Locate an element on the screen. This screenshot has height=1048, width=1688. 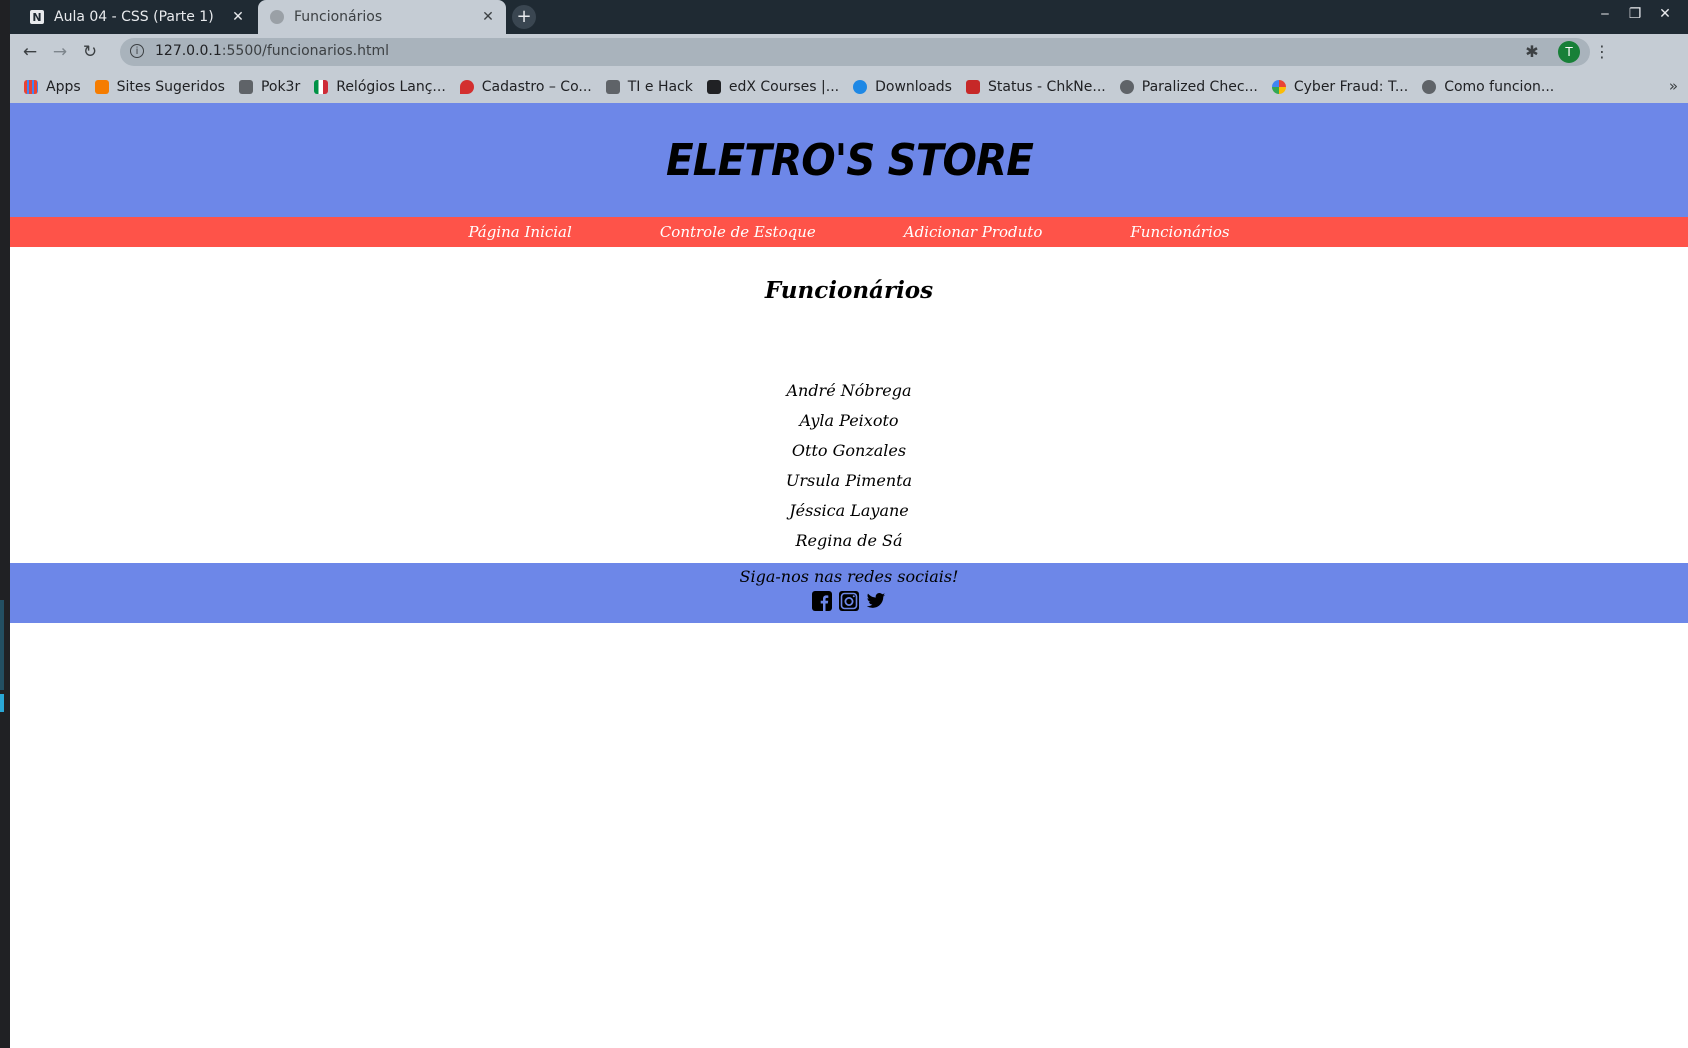
url-host: 127.0.0.1 is located at coordinates (188, 51).